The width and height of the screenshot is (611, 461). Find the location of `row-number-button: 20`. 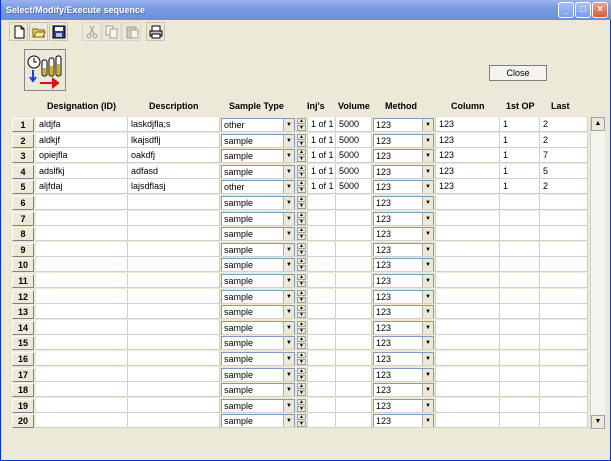

row-number-button: 20 is located at coordinates (23, 421).